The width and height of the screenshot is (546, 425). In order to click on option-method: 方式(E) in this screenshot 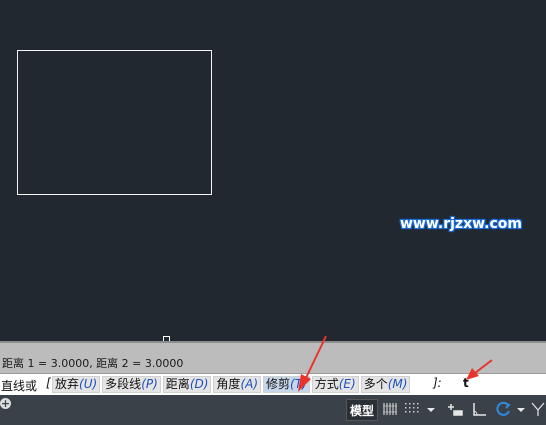, I will do `click(335, 384)`.